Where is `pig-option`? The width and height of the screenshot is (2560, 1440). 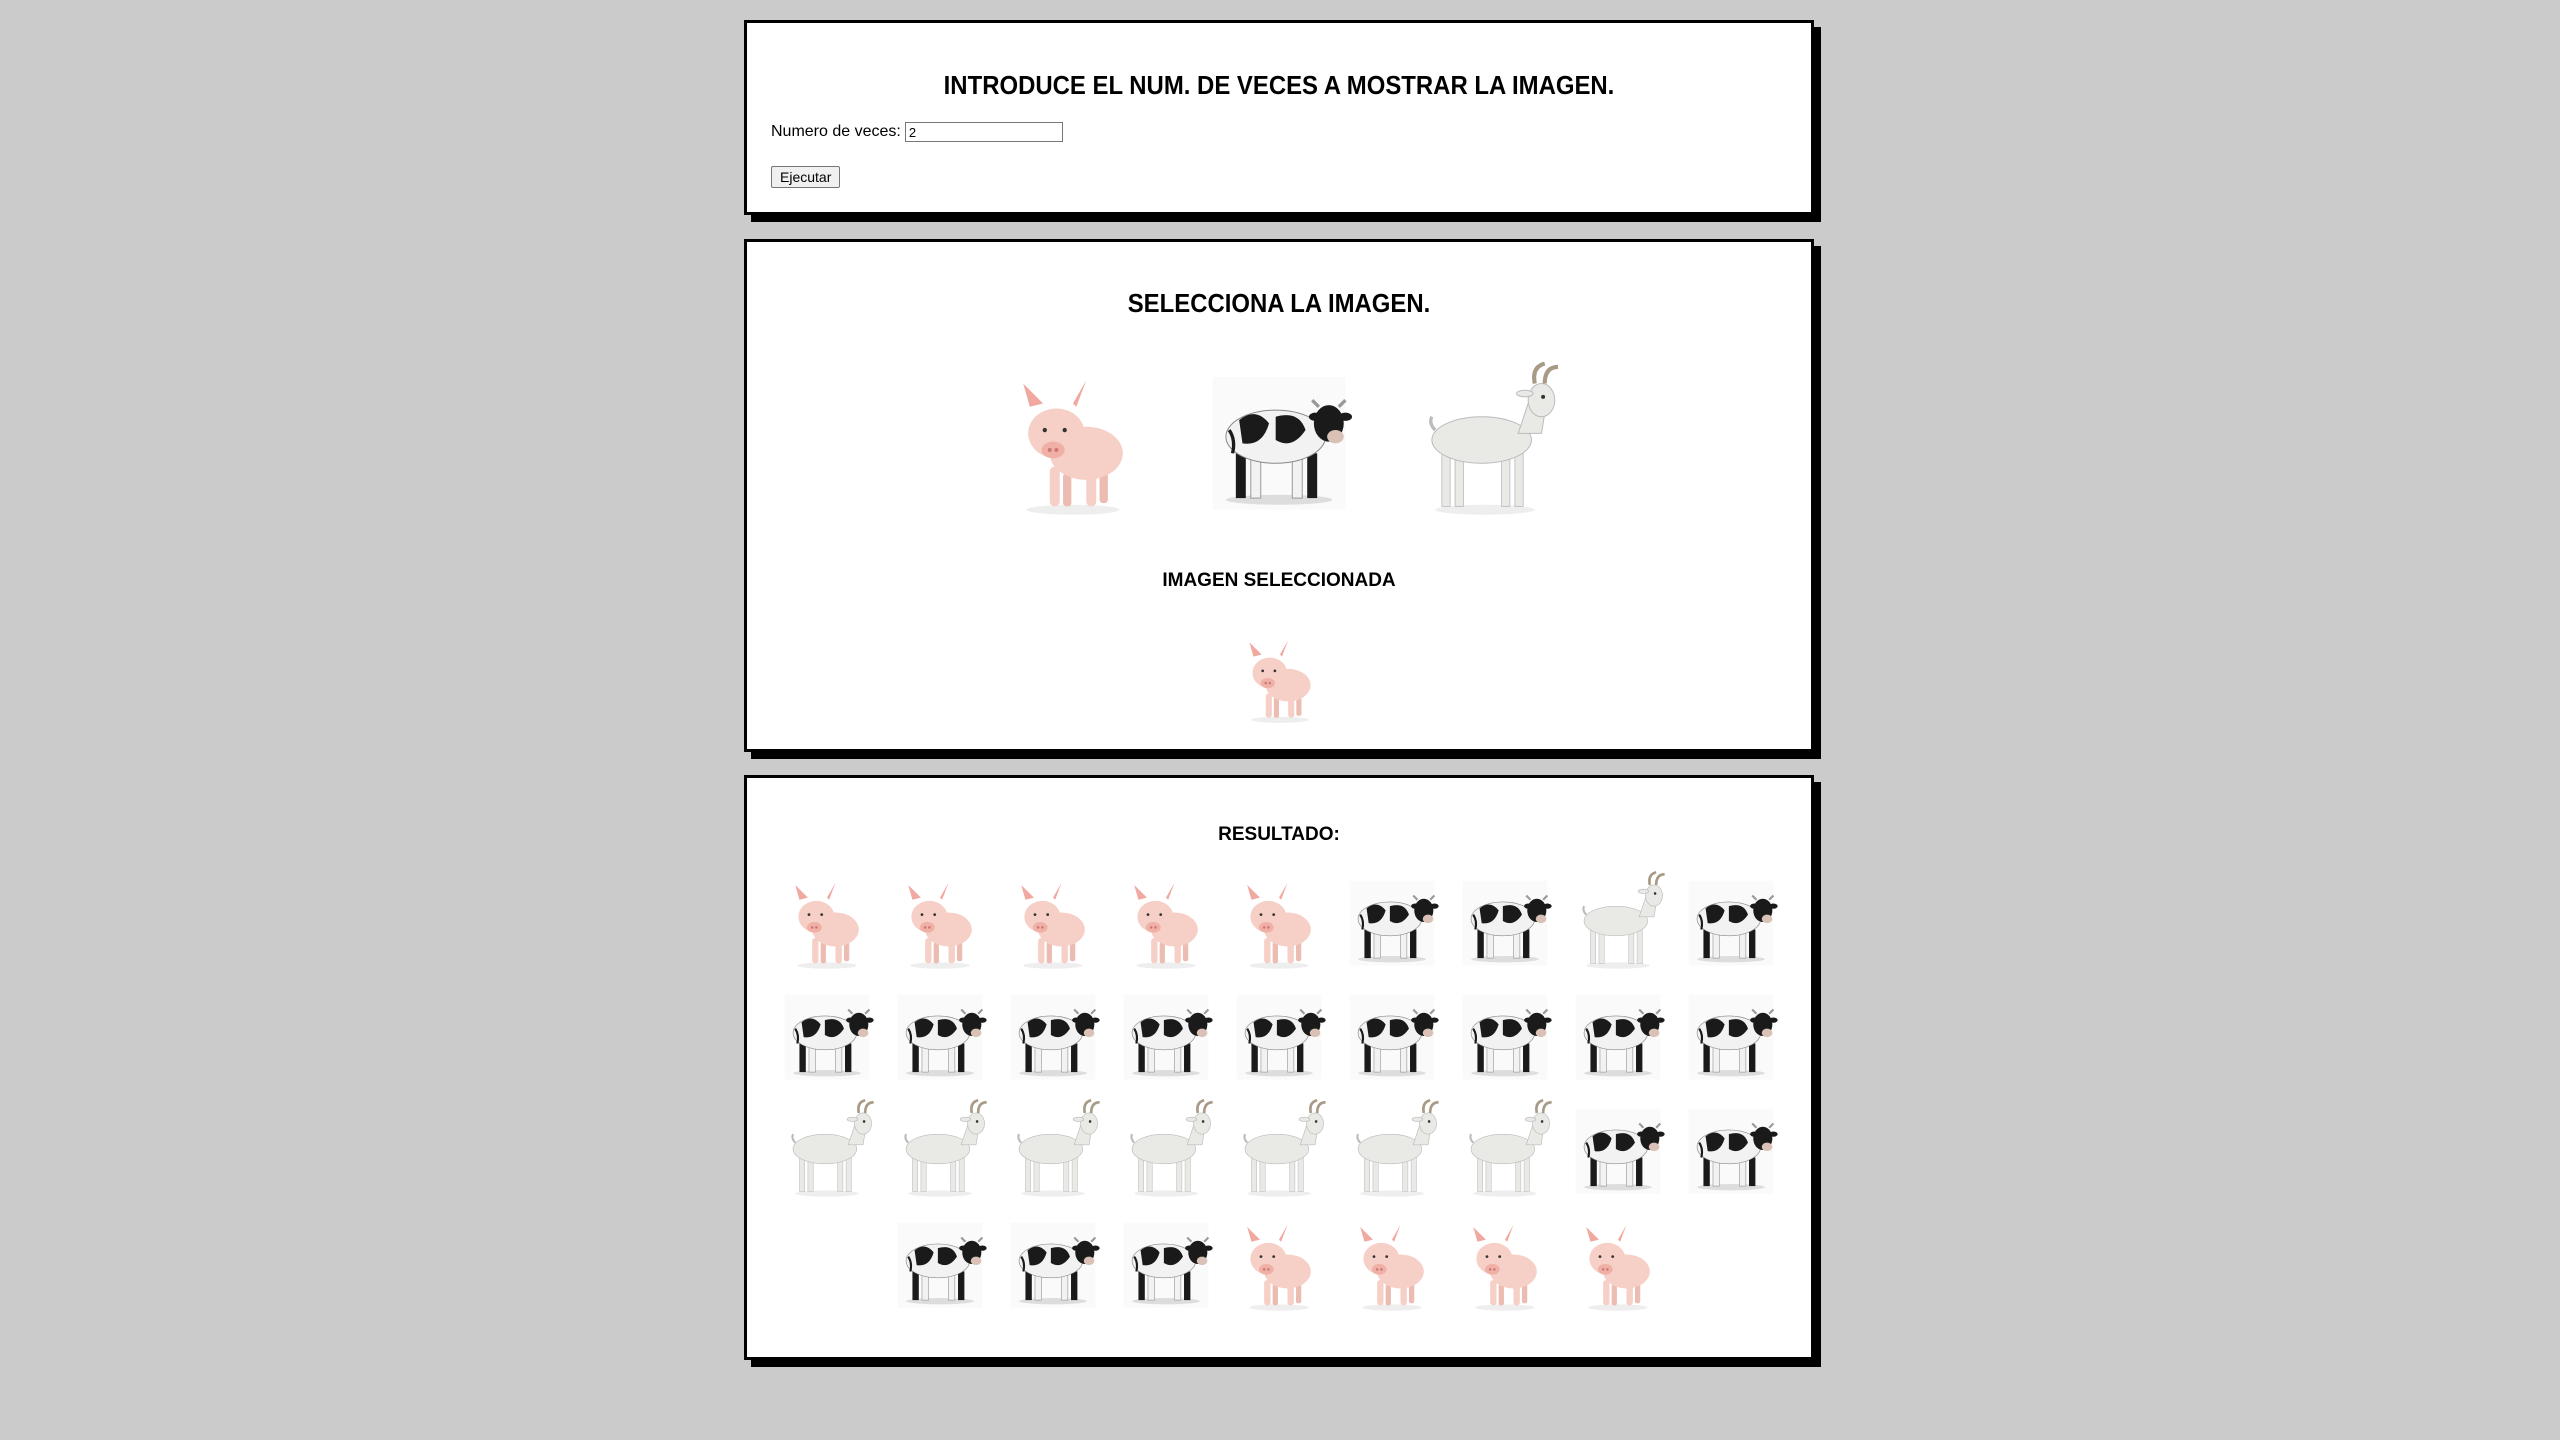 pig-option is located at coordinates (1073, 440).